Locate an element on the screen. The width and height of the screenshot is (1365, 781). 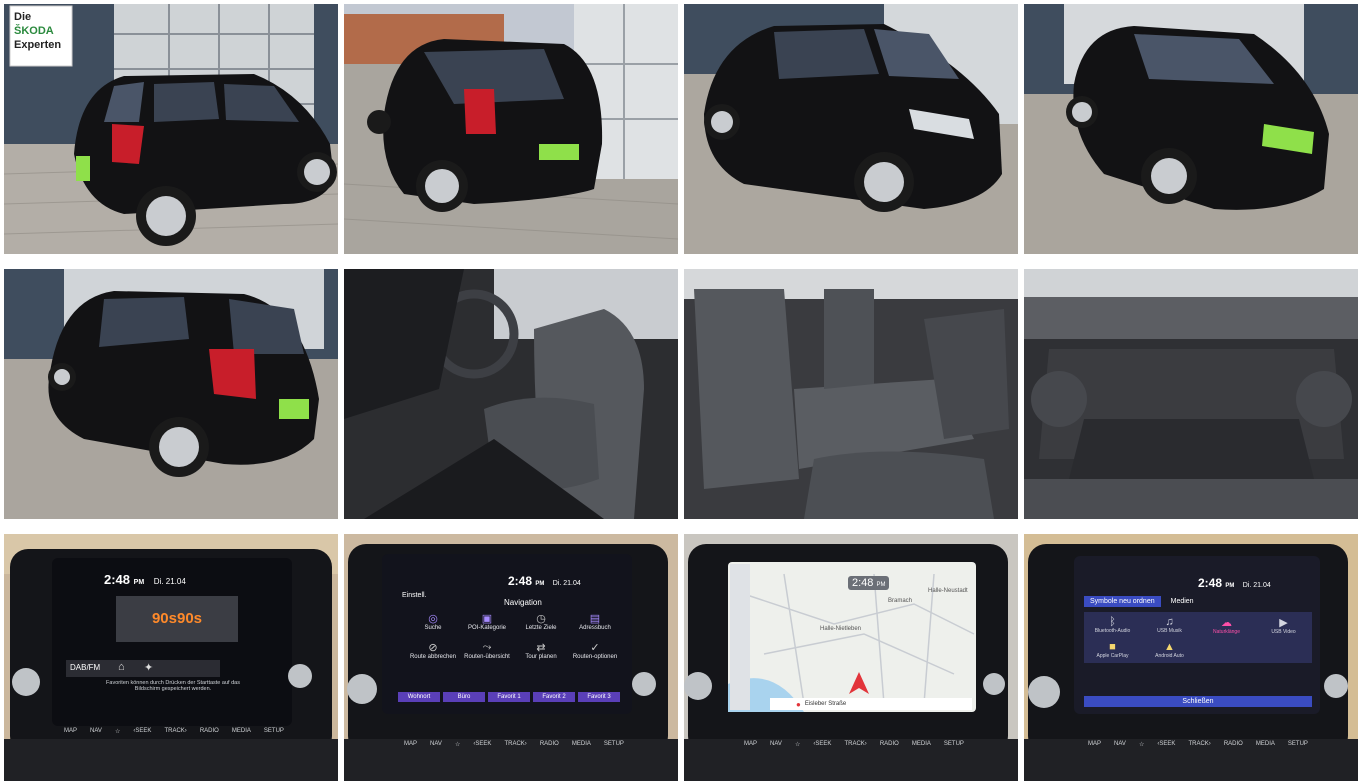
media-bluetooth-item: ᛒ Bluetooth-Audio is located at coordinates (1112, 625).